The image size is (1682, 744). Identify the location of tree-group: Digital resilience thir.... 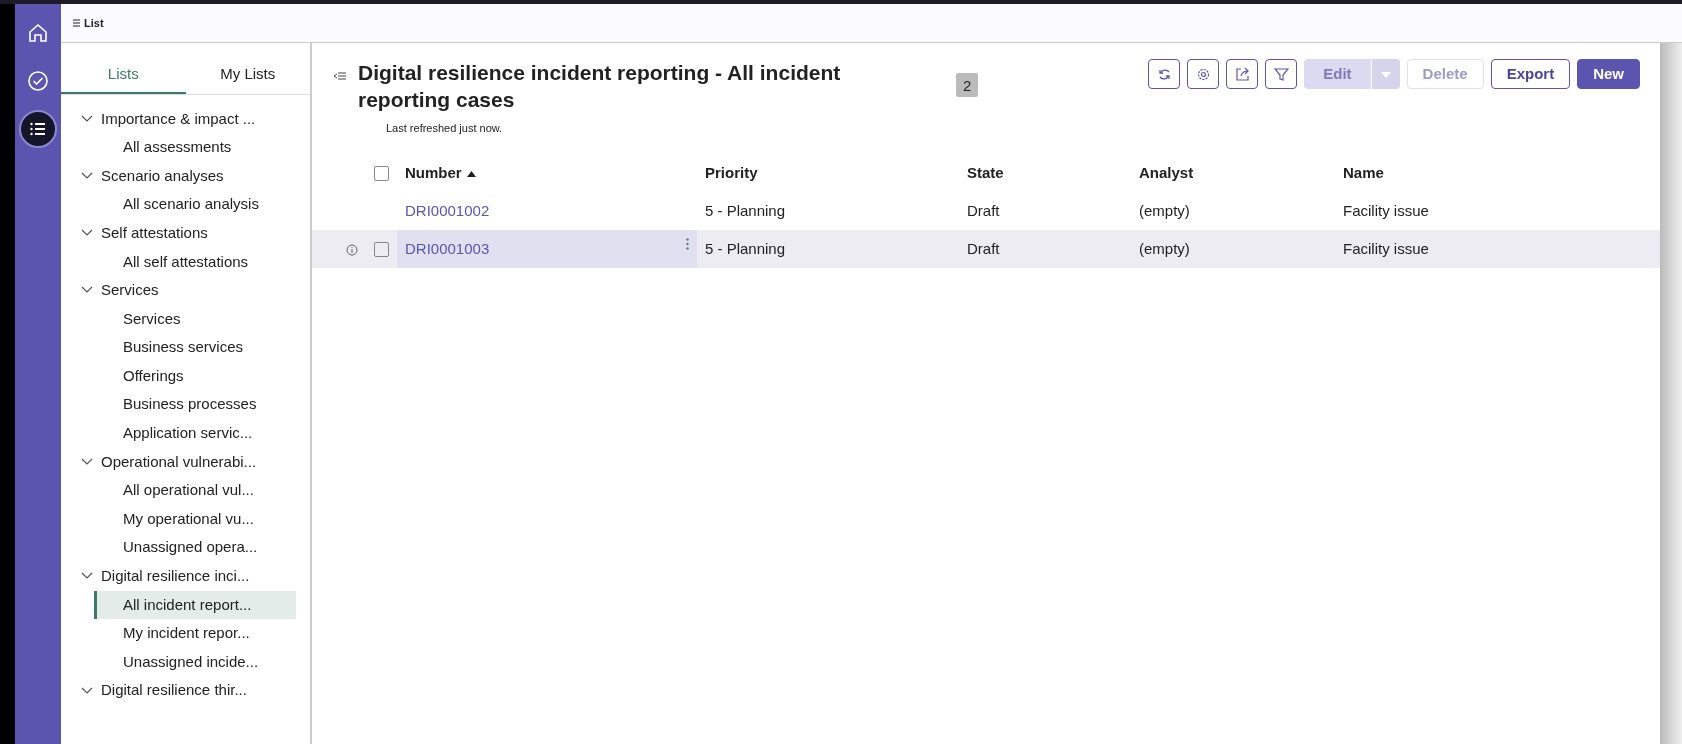
(174, 690).